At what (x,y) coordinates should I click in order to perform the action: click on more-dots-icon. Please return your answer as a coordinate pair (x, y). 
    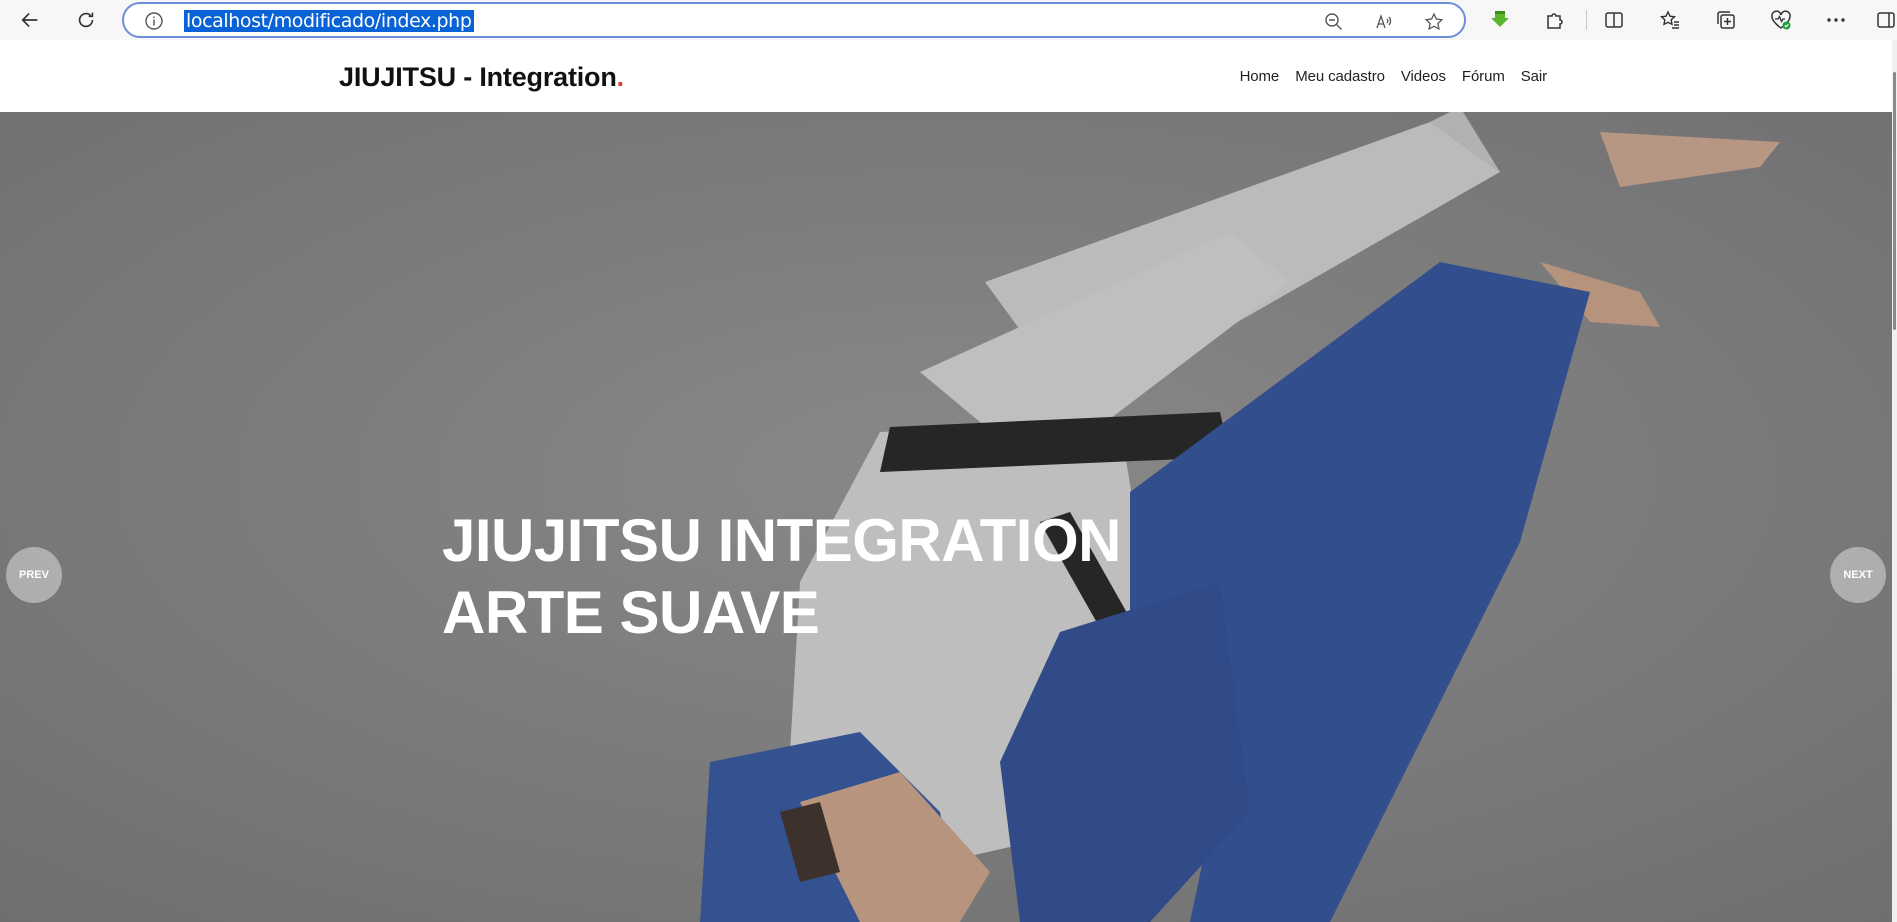
    Looking at the image, I should click on (1836, 20).